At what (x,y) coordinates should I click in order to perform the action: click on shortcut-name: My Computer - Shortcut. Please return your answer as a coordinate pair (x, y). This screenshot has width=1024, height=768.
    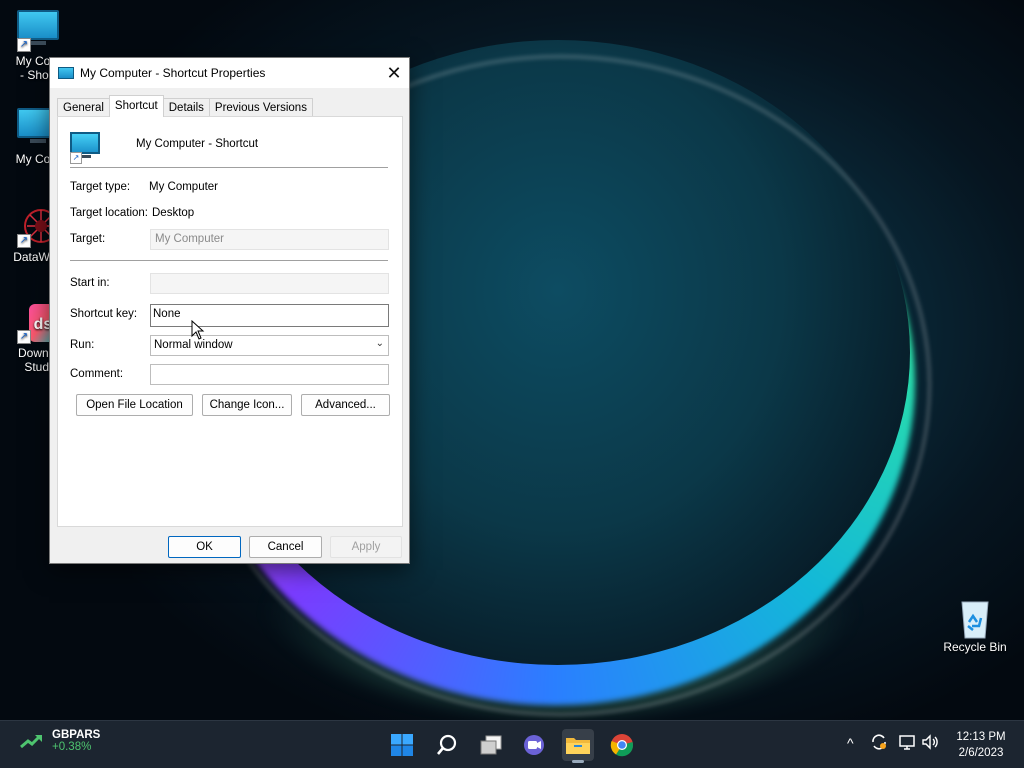
    Looking at the image, I should click on (197, 144).